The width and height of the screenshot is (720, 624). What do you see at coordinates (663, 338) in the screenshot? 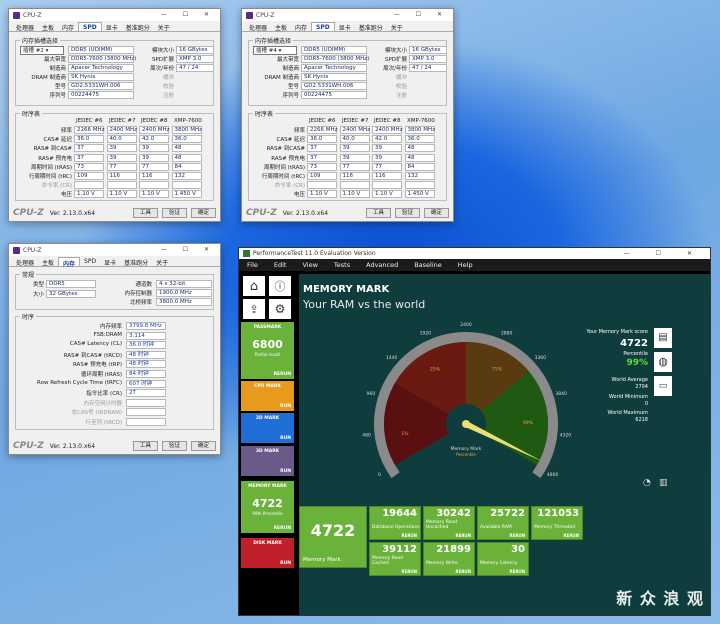
I see `report-button: ▤` at bounding box center [663, 338].